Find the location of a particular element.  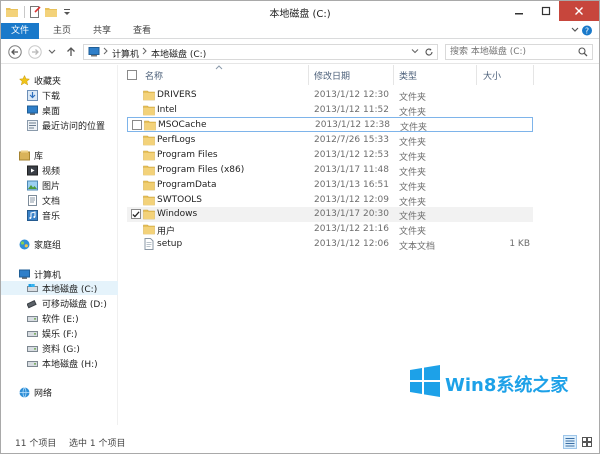

breadcrumb-local-disk: 本地磁盘 (C:) is located at coordinates (178, 53).